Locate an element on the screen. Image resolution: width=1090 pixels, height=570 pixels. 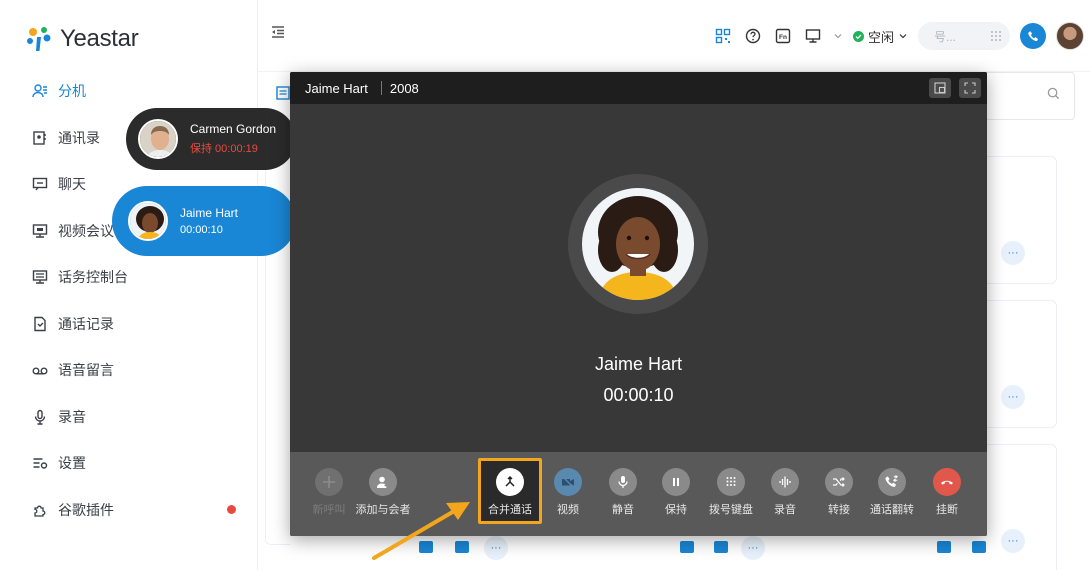
call-contact-number: 2008 is located at coordinates (404, 88).